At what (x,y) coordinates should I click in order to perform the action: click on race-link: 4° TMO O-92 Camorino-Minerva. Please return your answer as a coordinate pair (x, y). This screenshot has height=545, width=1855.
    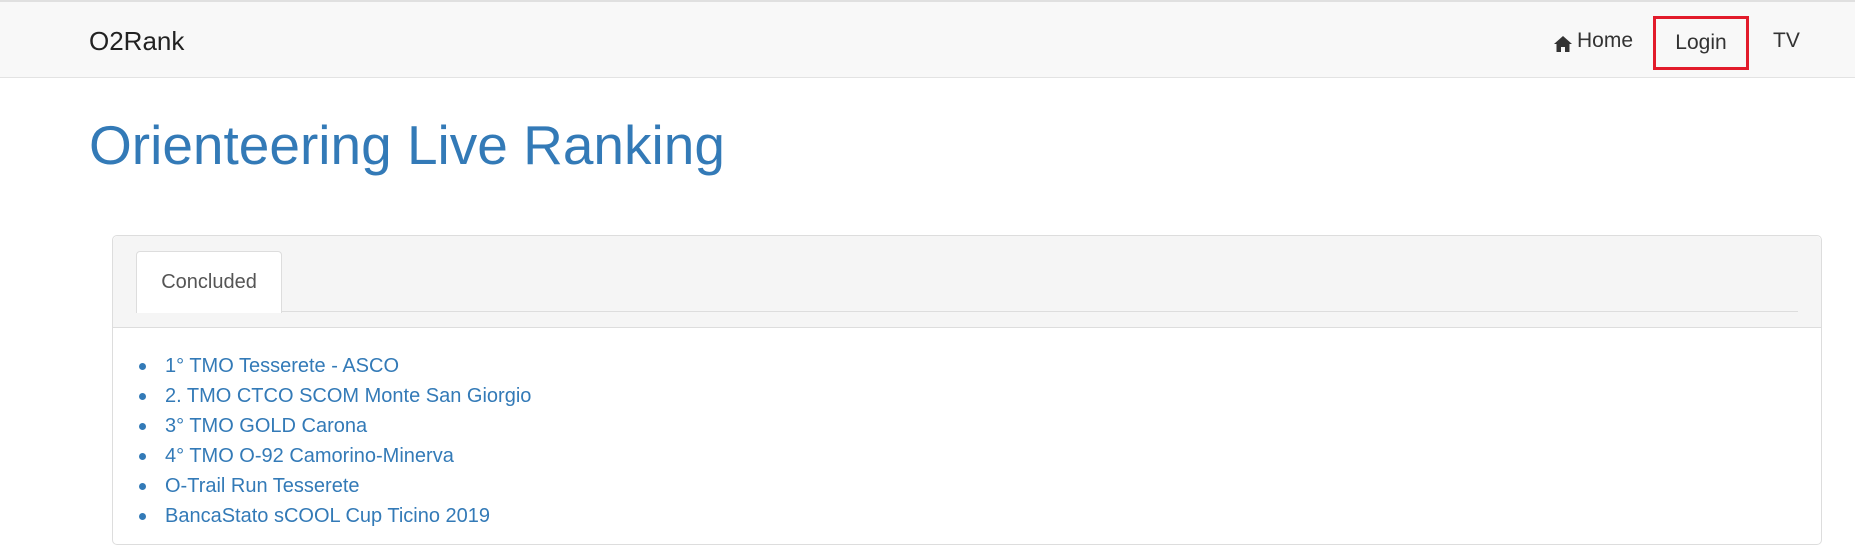
    Looking at the image, I should click on (309, 456).